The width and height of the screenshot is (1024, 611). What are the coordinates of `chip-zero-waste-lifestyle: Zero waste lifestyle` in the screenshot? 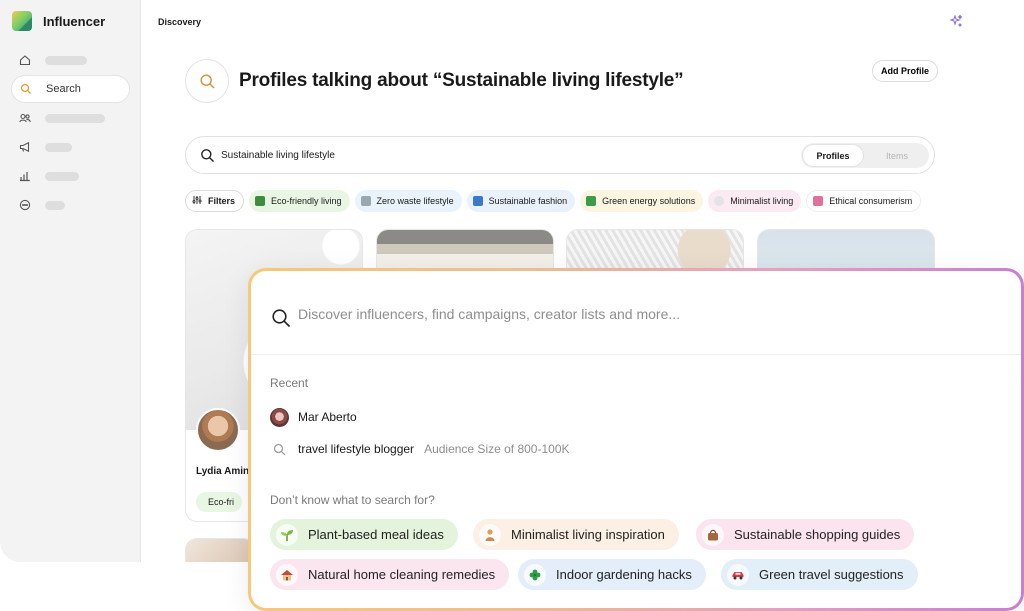 It's located at (408, 201).